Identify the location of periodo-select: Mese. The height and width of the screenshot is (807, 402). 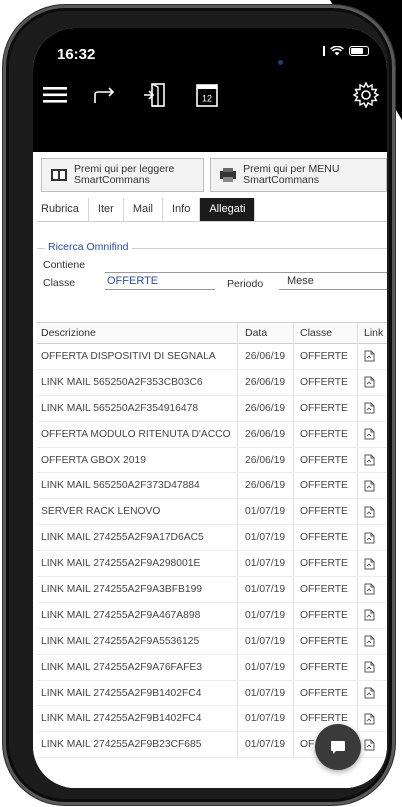
(333, 282).